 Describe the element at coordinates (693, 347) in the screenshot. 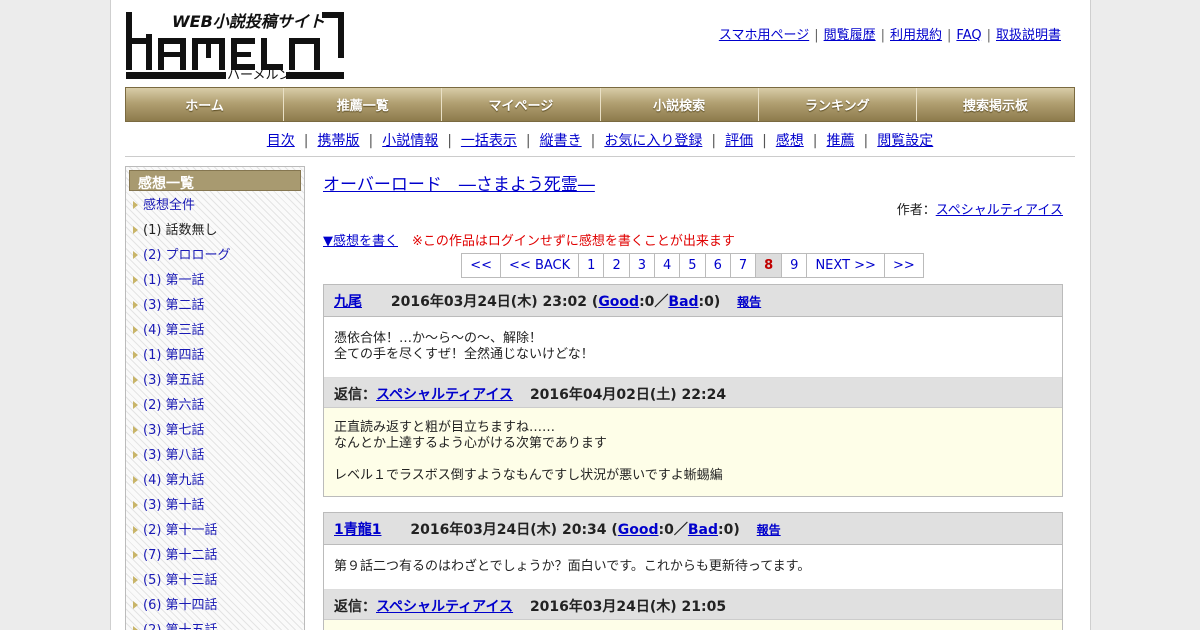

I see `comment-body: 憑依合体！…か～ら～の～、解除！ 全ての手を尽くすぜ！全然通じないけどな！` at that location.